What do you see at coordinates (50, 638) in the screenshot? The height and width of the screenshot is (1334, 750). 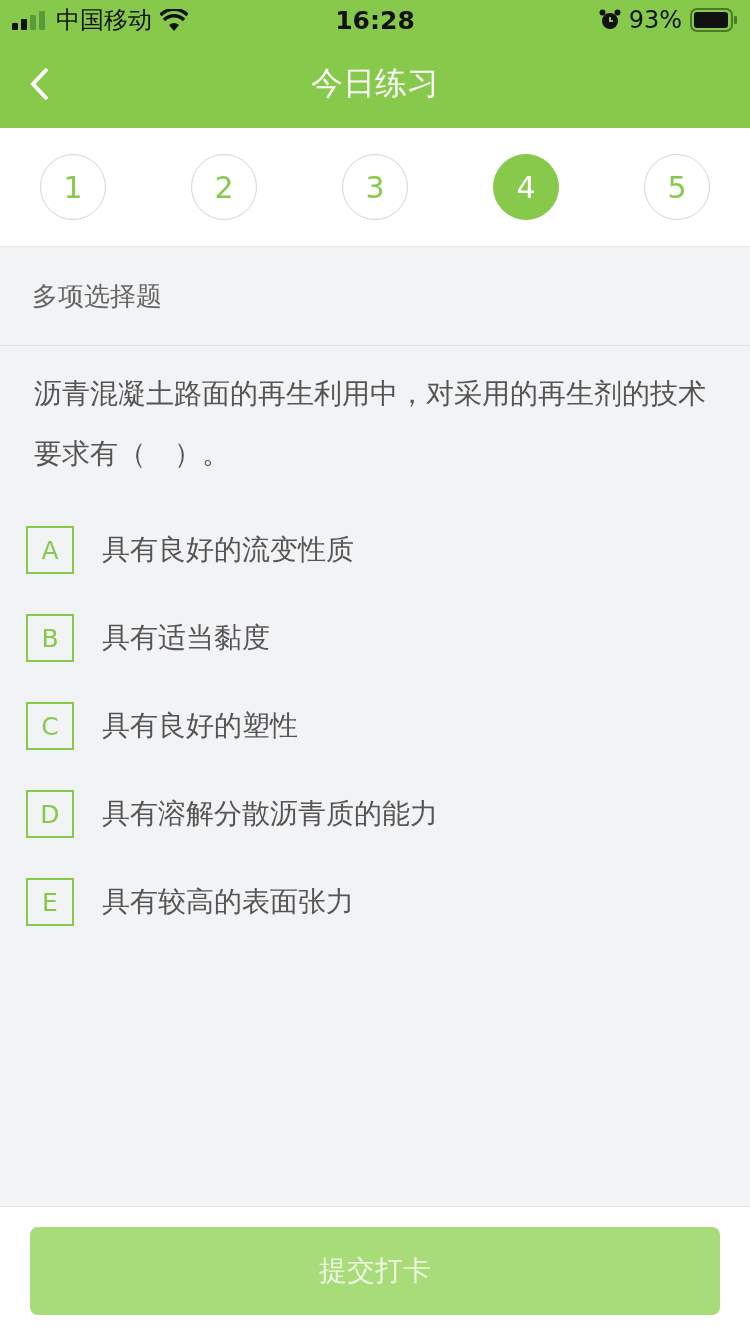 I see `option-checkbox: B` at bounding box center [50, 638].